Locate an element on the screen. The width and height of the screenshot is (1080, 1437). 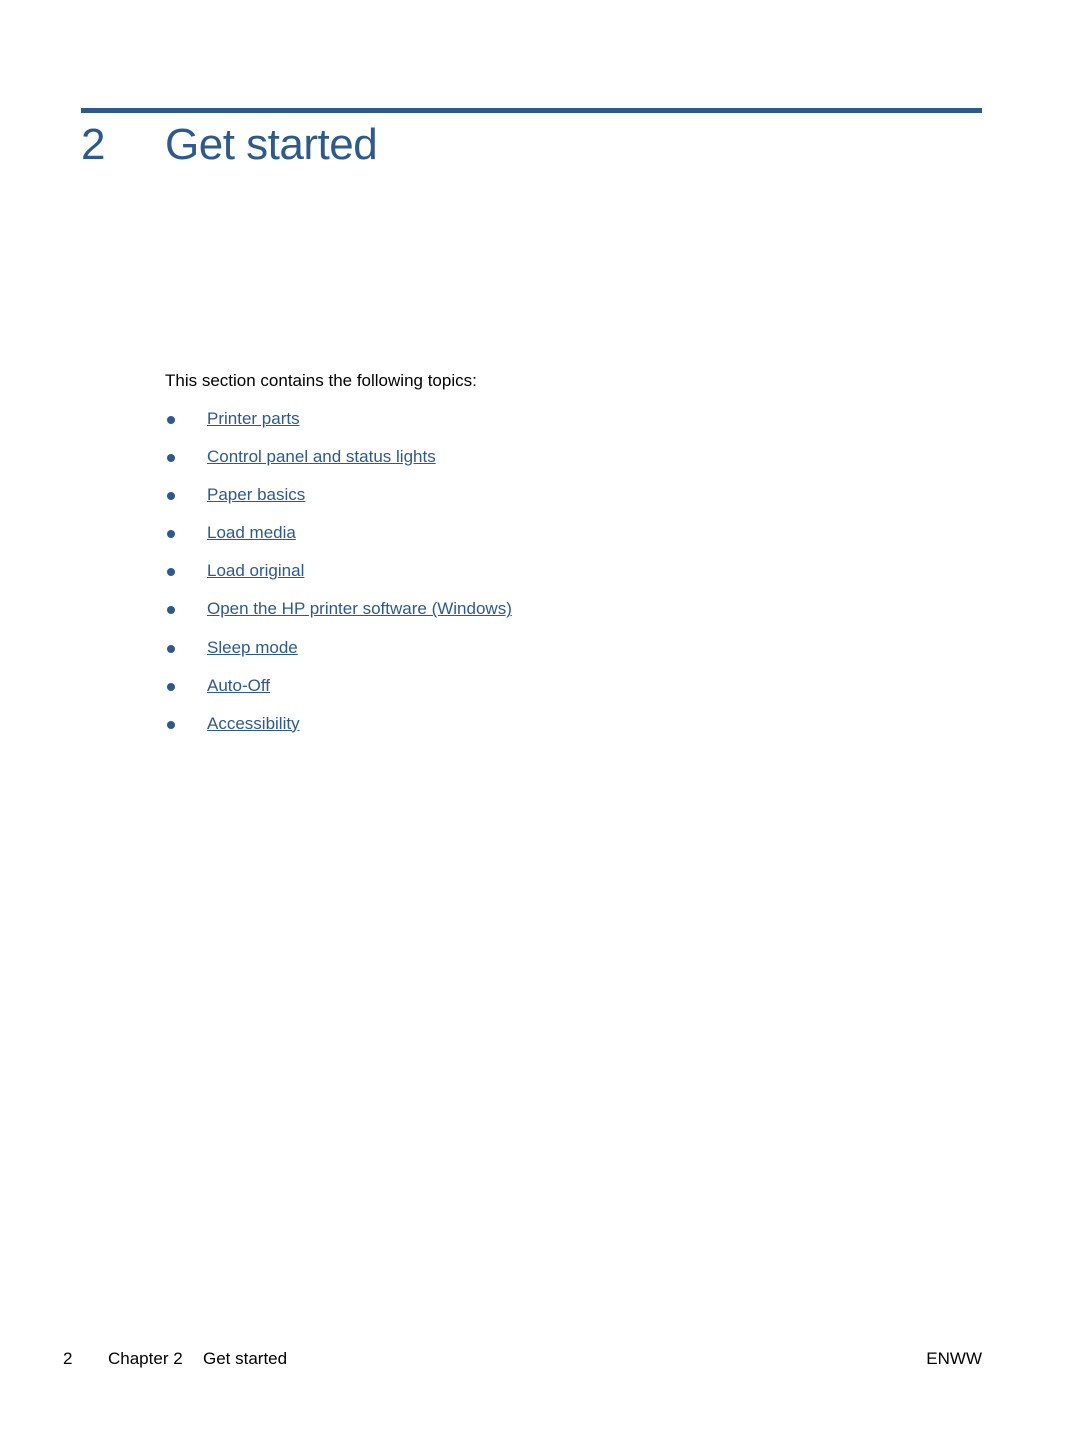
topic-link-paper-basics: Paper basics is located at coordinates (256, 495).